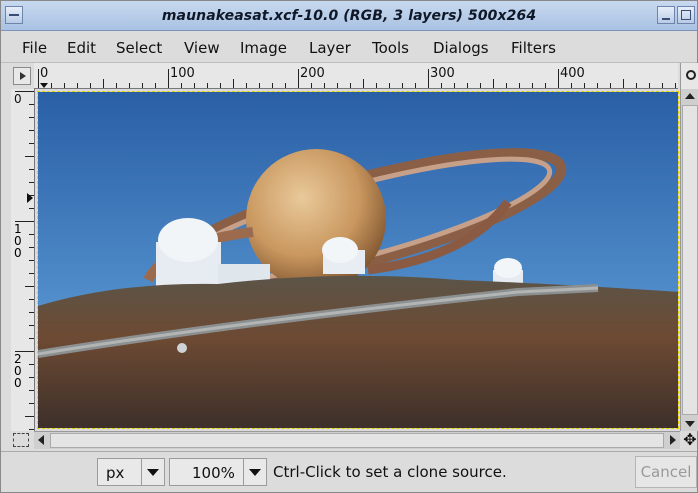 Image resolution: width=698 pixels, height=493 pixels. What do you see at coordinates (572, 73) in the screenshot?
I see `ruler-label-400: 400` at bounding box center [572, 73].